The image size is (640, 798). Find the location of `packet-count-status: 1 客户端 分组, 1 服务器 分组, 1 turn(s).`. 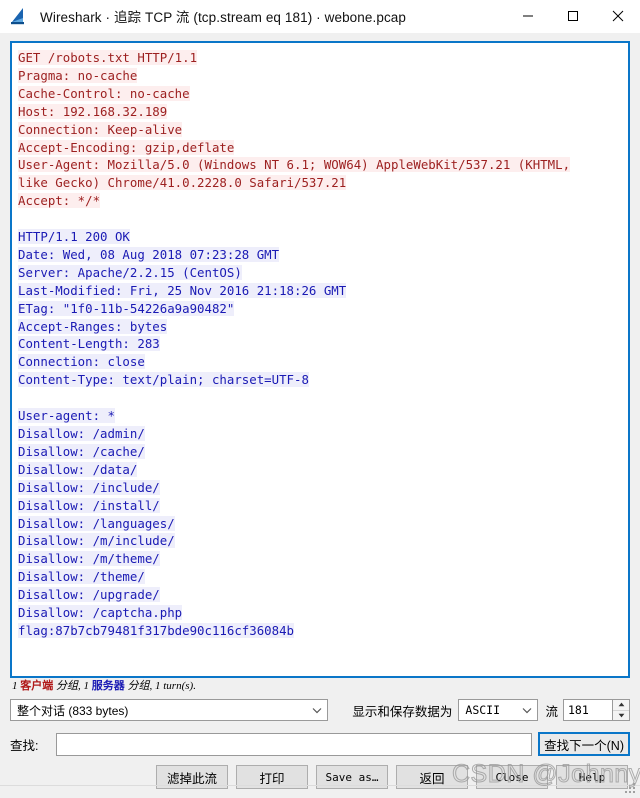

packet-count-status: 1 客户端 分组, 1 服务器 分组, 1 turn(s). is located at coordinates (320, 686).